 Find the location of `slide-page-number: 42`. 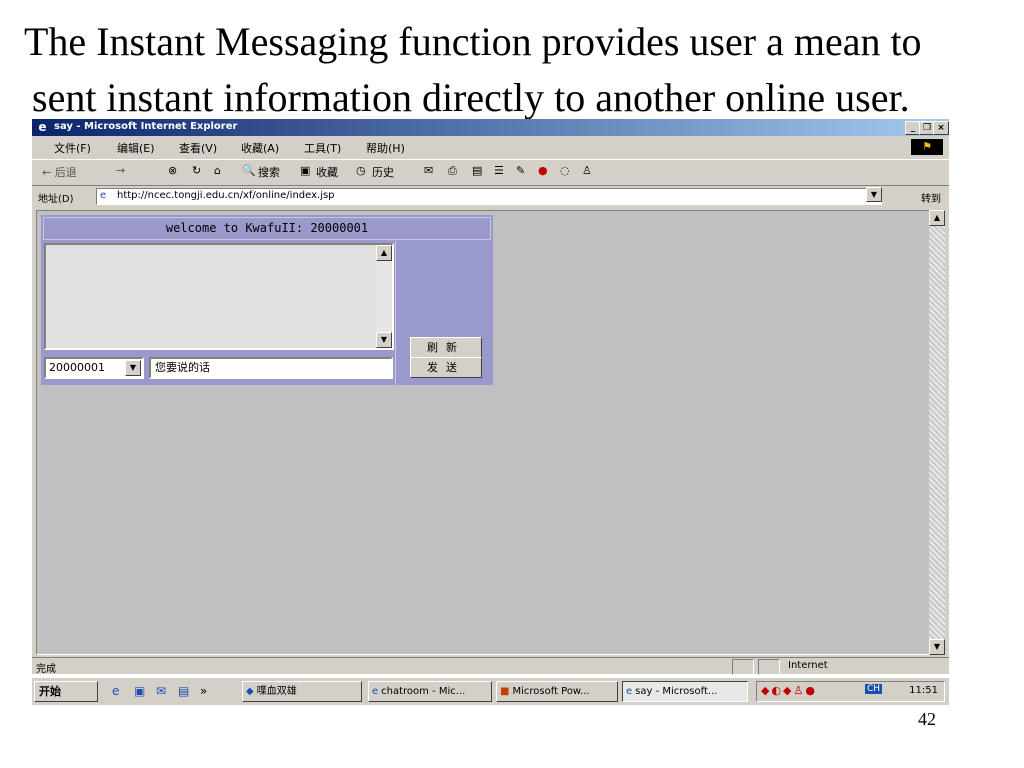

slide-page-number: 42 is located at coordinates (927, 719).